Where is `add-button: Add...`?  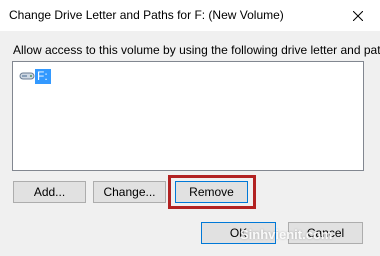 add-button: Add... is located at coordinates (49, 192).